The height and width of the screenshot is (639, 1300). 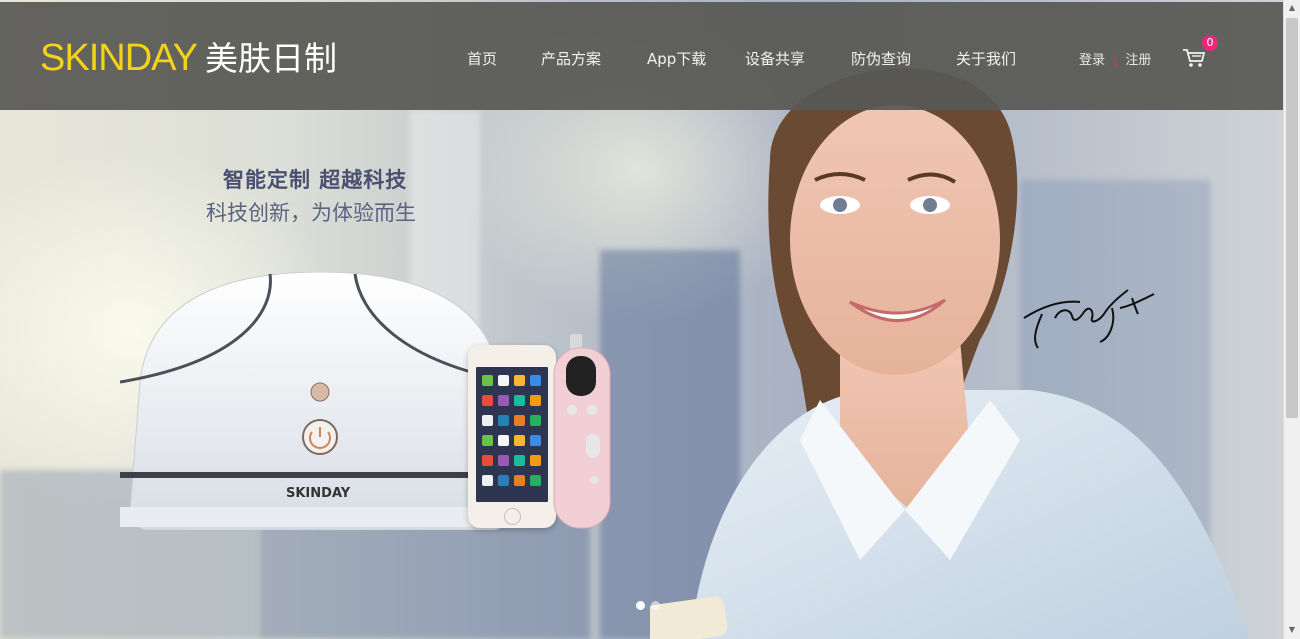 I want to click on scroll-down-arrow-icon: ▼, so click(x=1292, y=630).